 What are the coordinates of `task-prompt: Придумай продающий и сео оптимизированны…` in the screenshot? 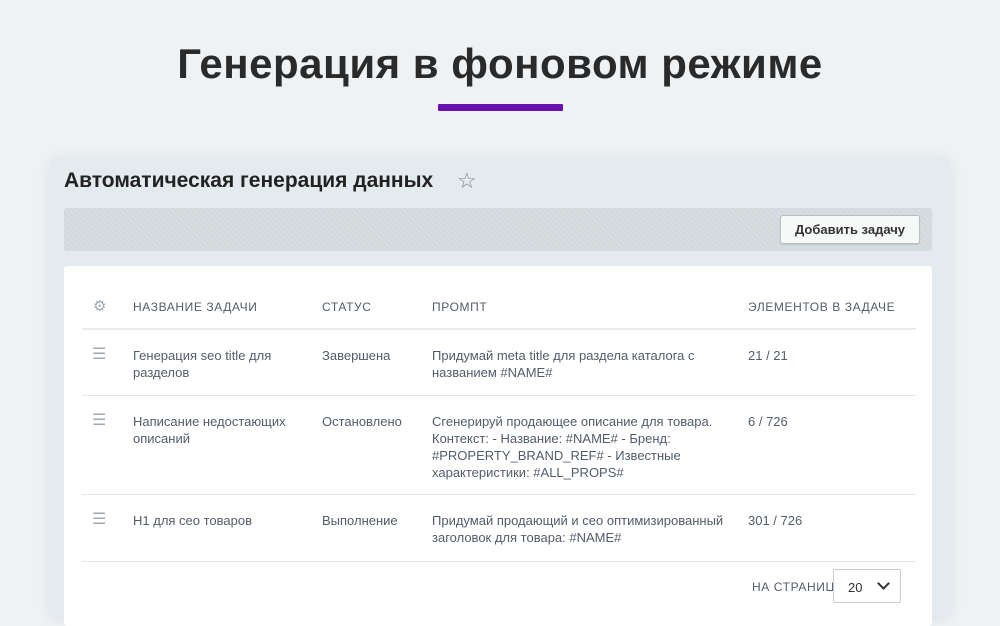 It's located at (578, 529).